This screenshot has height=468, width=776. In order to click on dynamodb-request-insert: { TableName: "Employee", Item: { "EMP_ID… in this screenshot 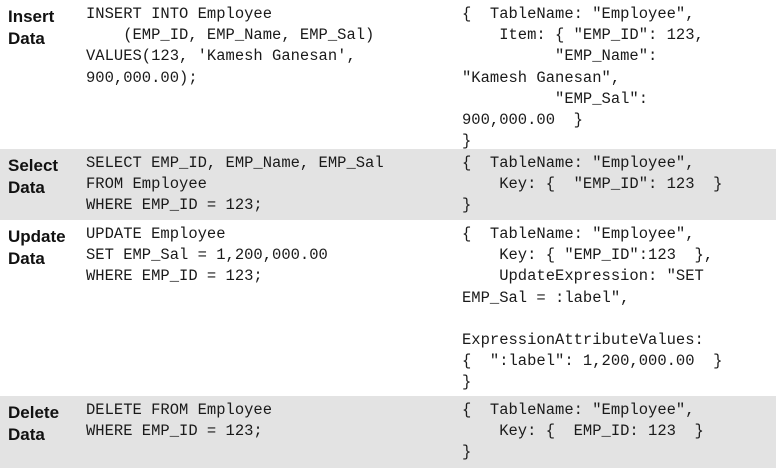, I will do `click(583, 78)`.